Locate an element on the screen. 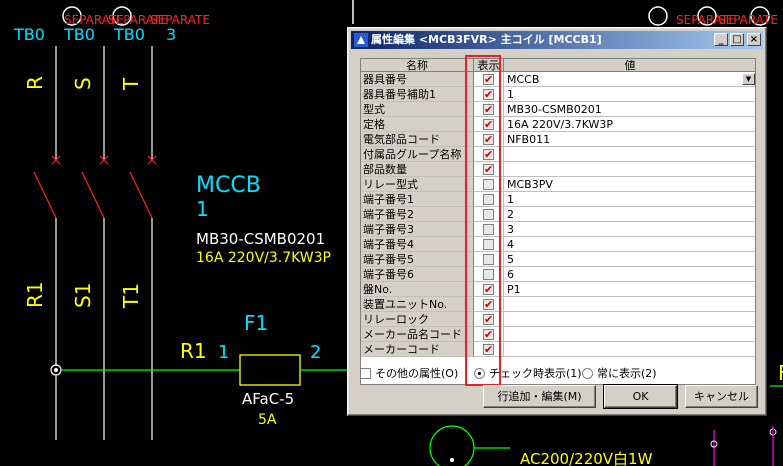 Image resolution: width=783 pixels, height=466 pixels. attribute-name-cell: リレーロック is located at coordinates (417, 319).